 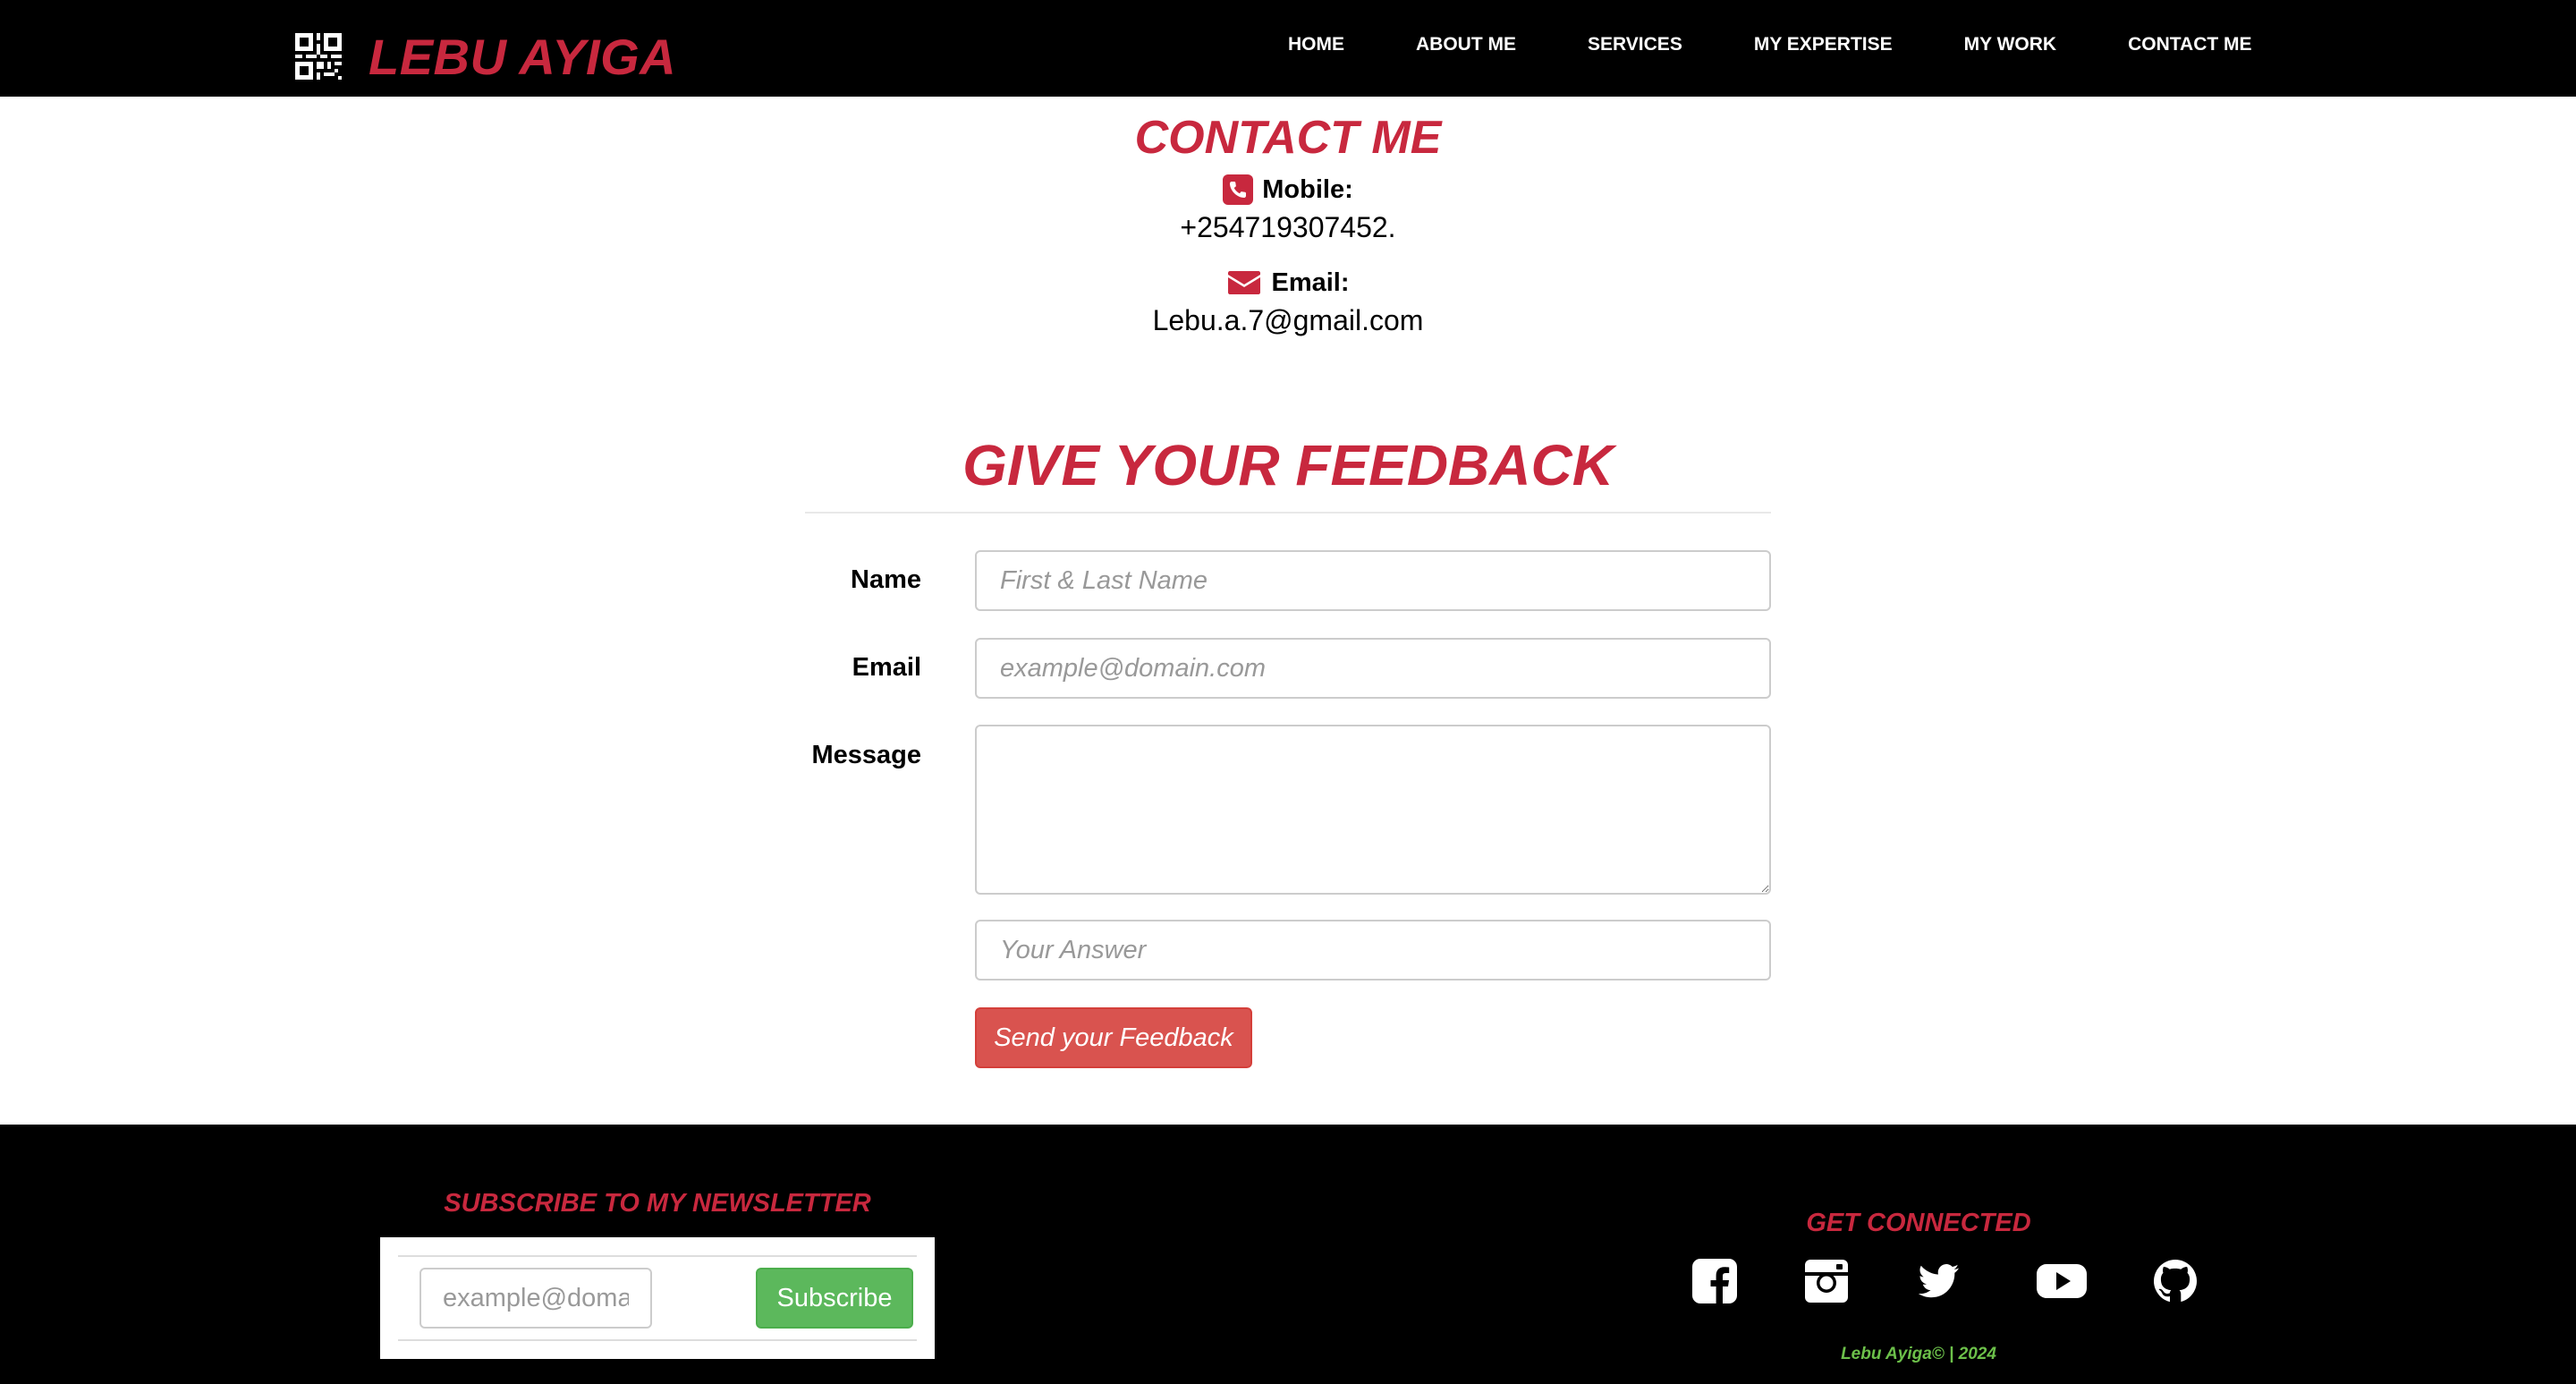 What do you see at coordinates (1938, 1281) in the screenshot?
I see `twitter-icon` at bounding box center [1938, 1281].